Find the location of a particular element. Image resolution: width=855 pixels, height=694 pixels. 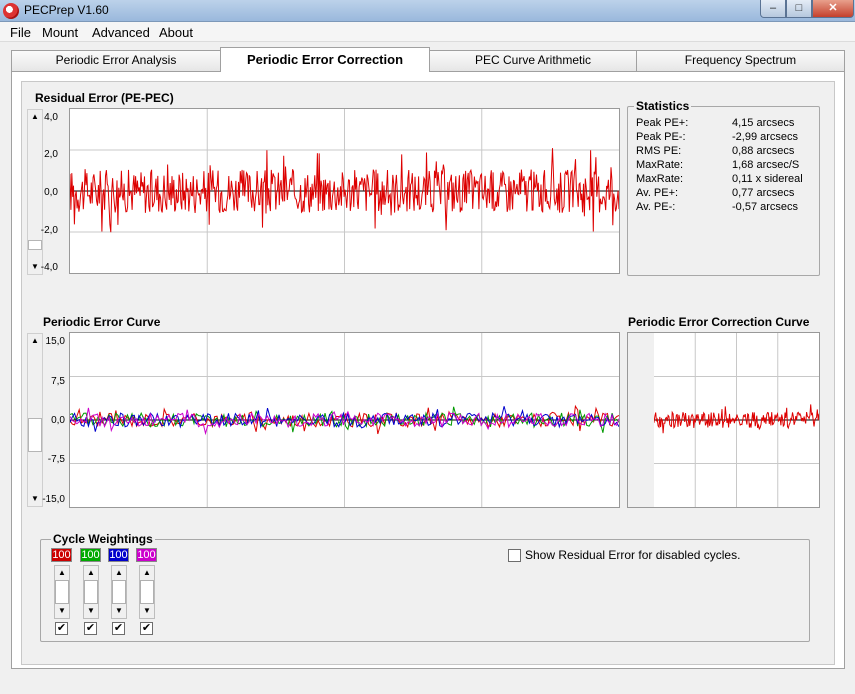

menu-about: About is located at coordinates (176, 32).